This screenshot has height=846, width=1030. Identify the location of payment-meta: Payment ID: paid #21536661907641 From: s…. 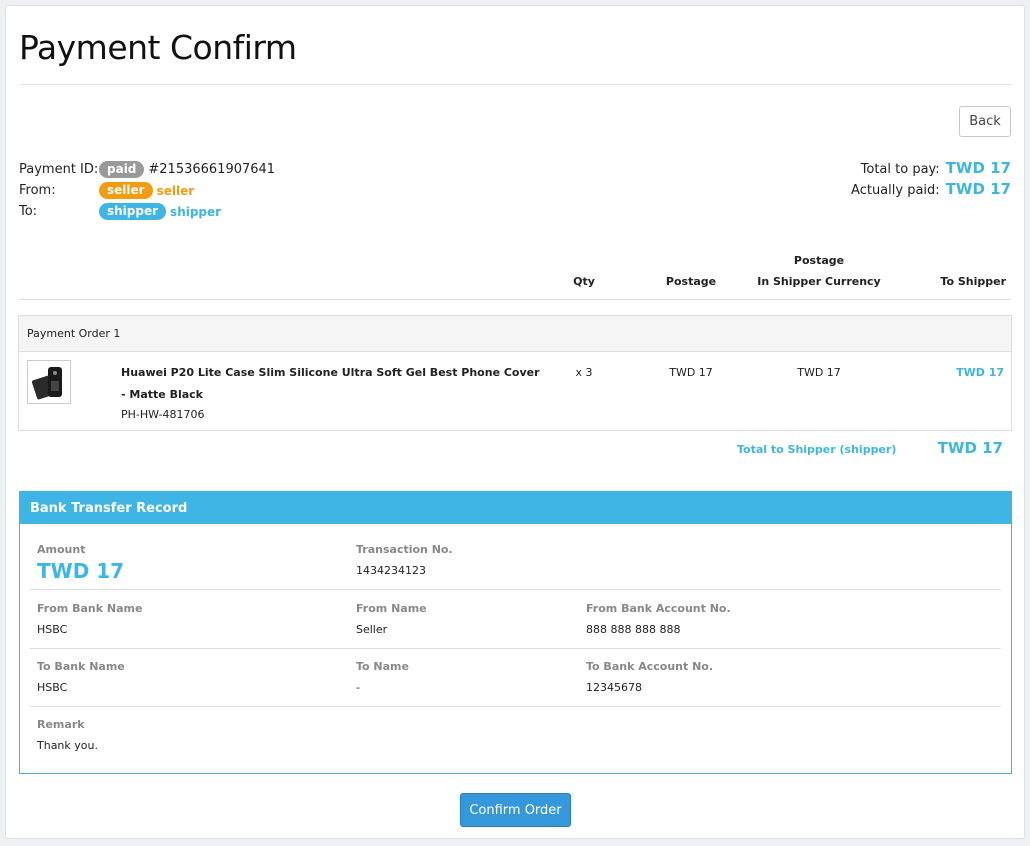
(147, 190).